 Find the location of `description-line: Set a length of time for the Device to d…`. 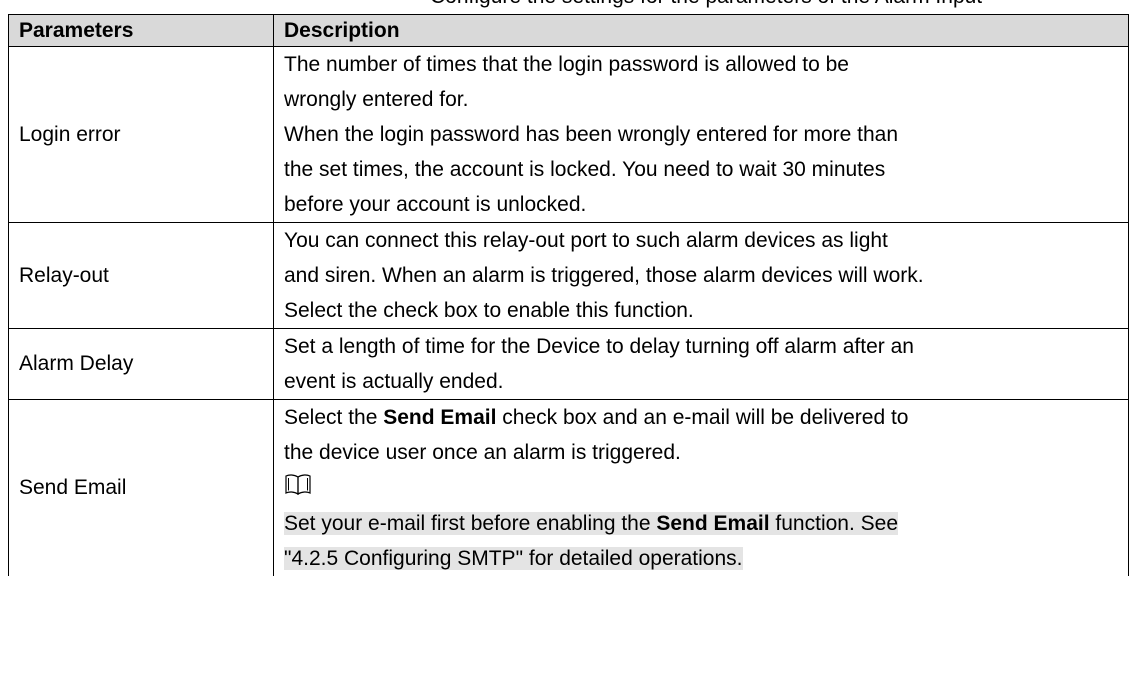

description-line: Set a length of time for the Device to d… is located at coordinates (599, 346).